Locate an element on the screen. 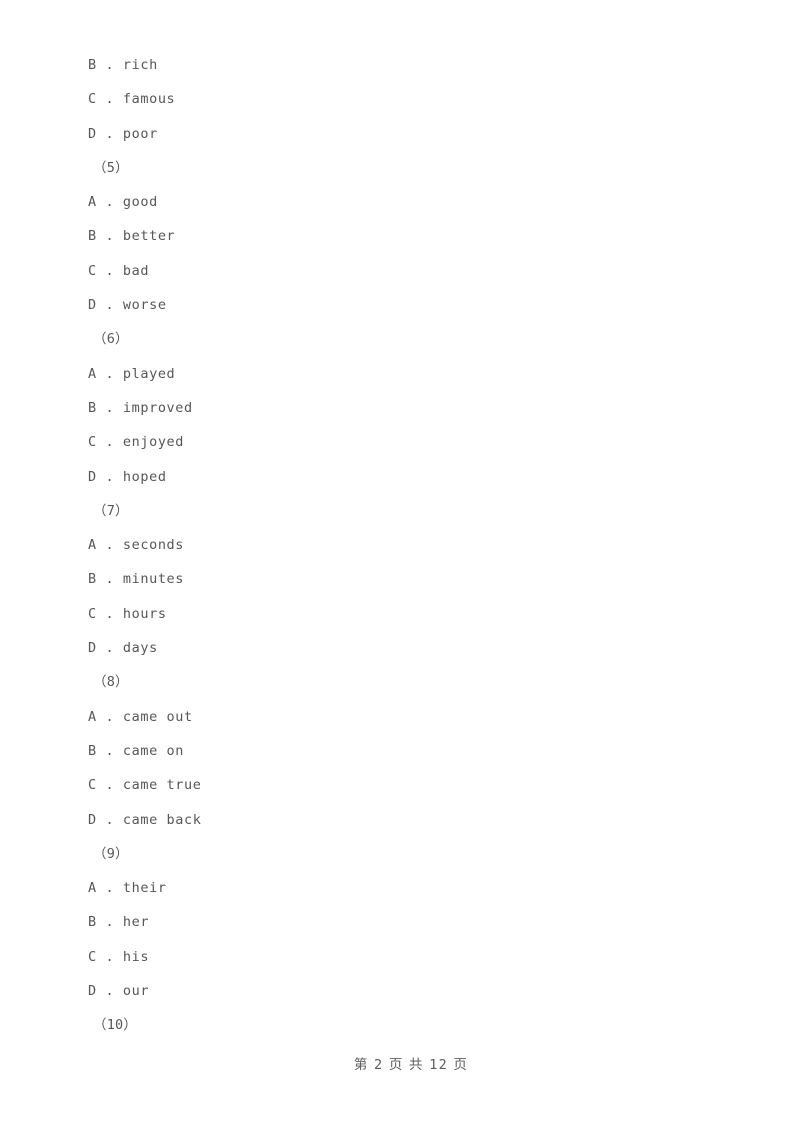 The image size is (800, 1132). option-text: came back is located at coordinates (162, 819).